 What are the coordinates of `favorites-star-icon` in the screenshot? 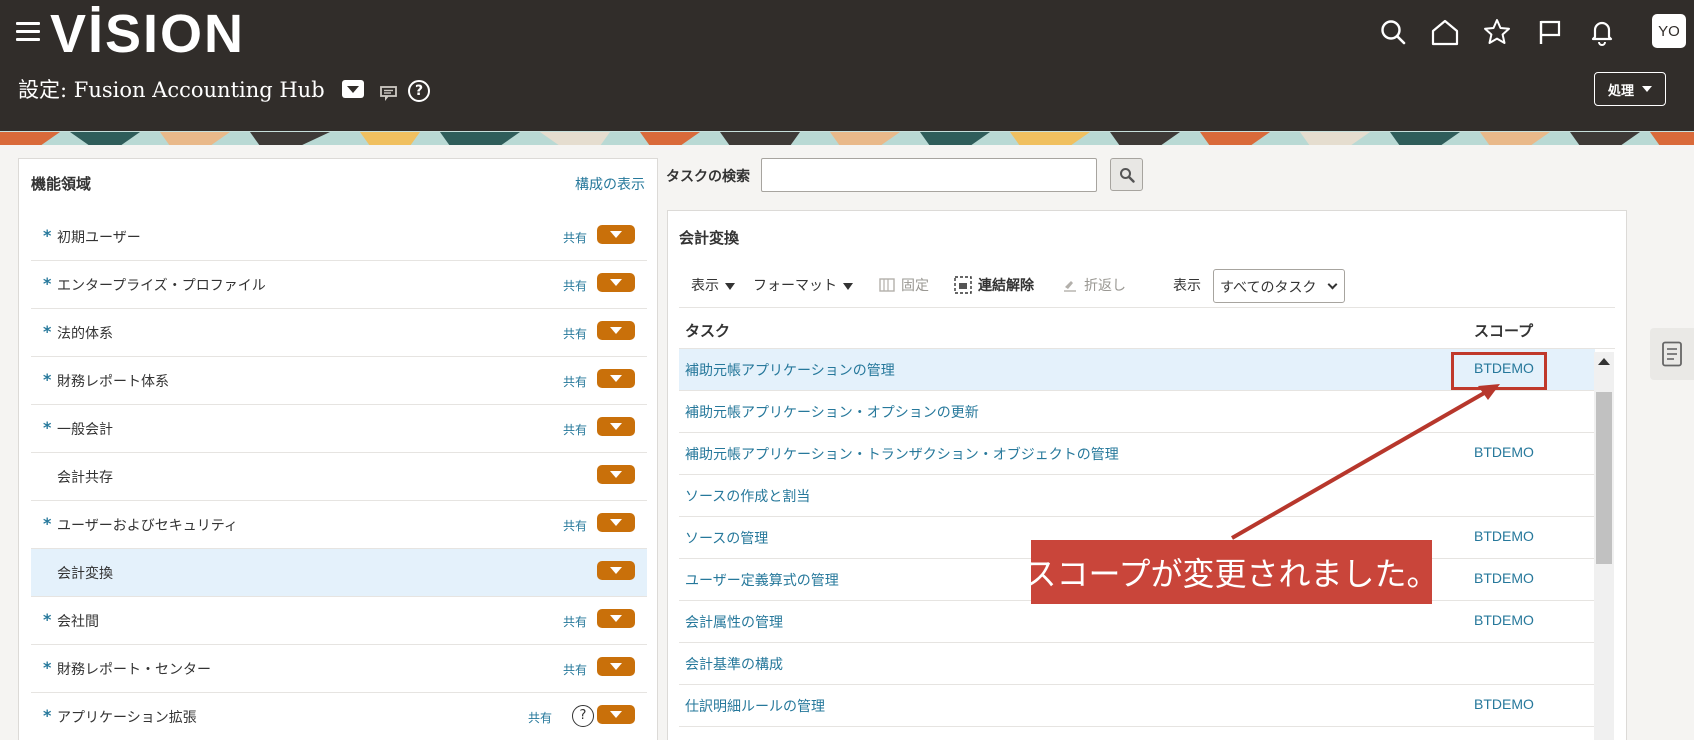 It's located at (1497, 32).